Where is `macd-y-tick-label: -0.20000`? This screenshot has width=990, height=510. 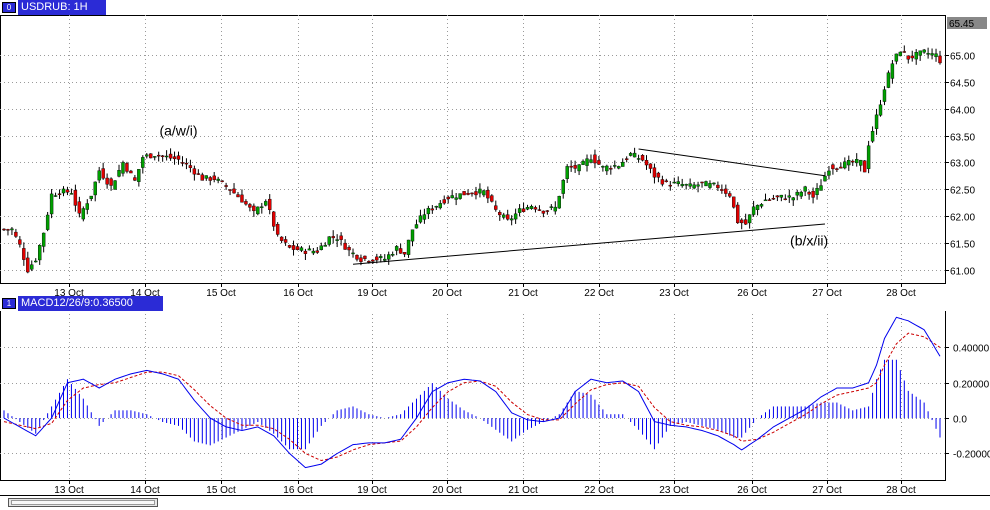
macd-y-tick-label: -0.20000 is located at coordinates (971, 455).